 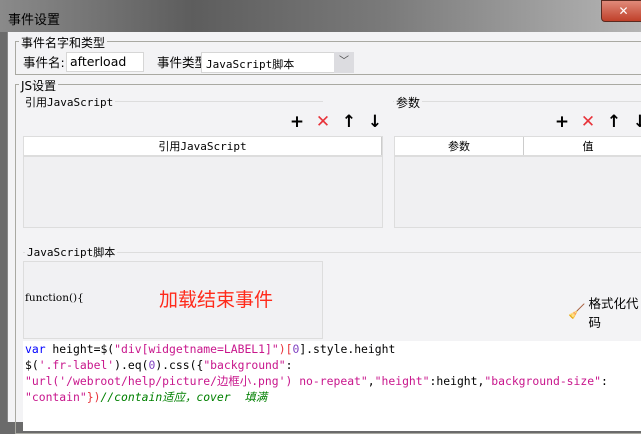 I want to click on window-title: 事件设置, so click(x=34, y=20).